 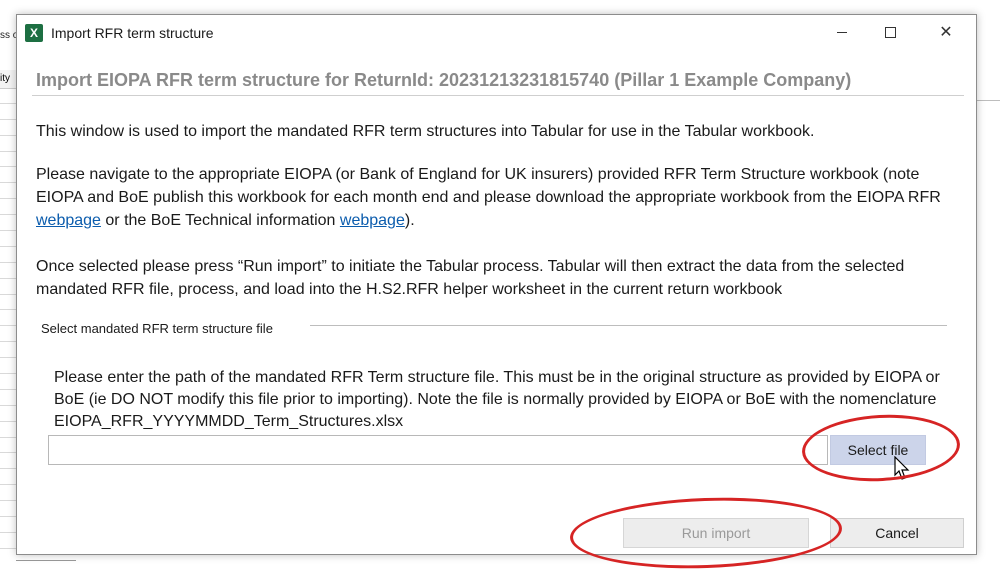 I want to click on background-bottom-strip, so click(x=496, y=563).